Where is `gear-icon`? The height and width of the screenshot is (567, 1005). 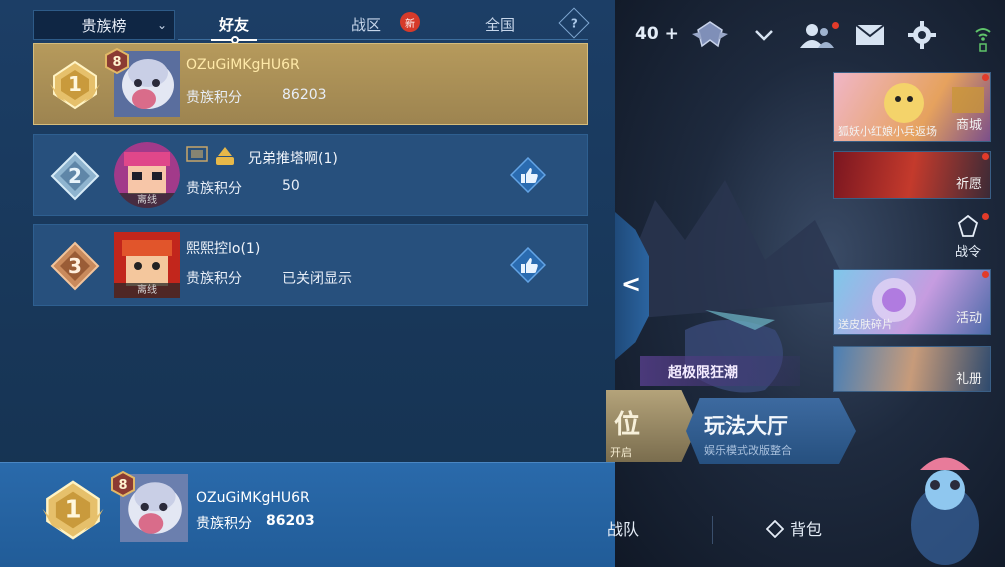 gear-icon is located at coordinates (922, 35).